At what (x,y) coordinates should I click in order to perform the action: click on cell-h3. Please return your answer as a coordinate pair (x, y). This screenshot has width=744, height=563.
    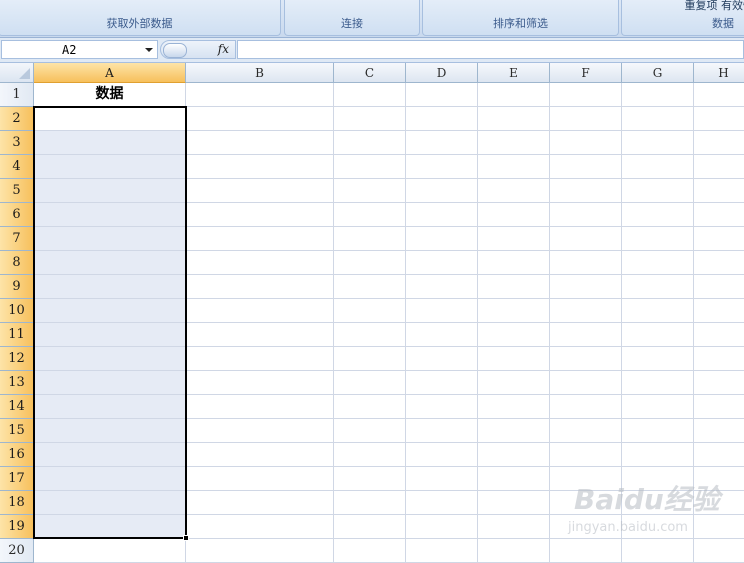
    Looking at the image, I should click on (719, 143).